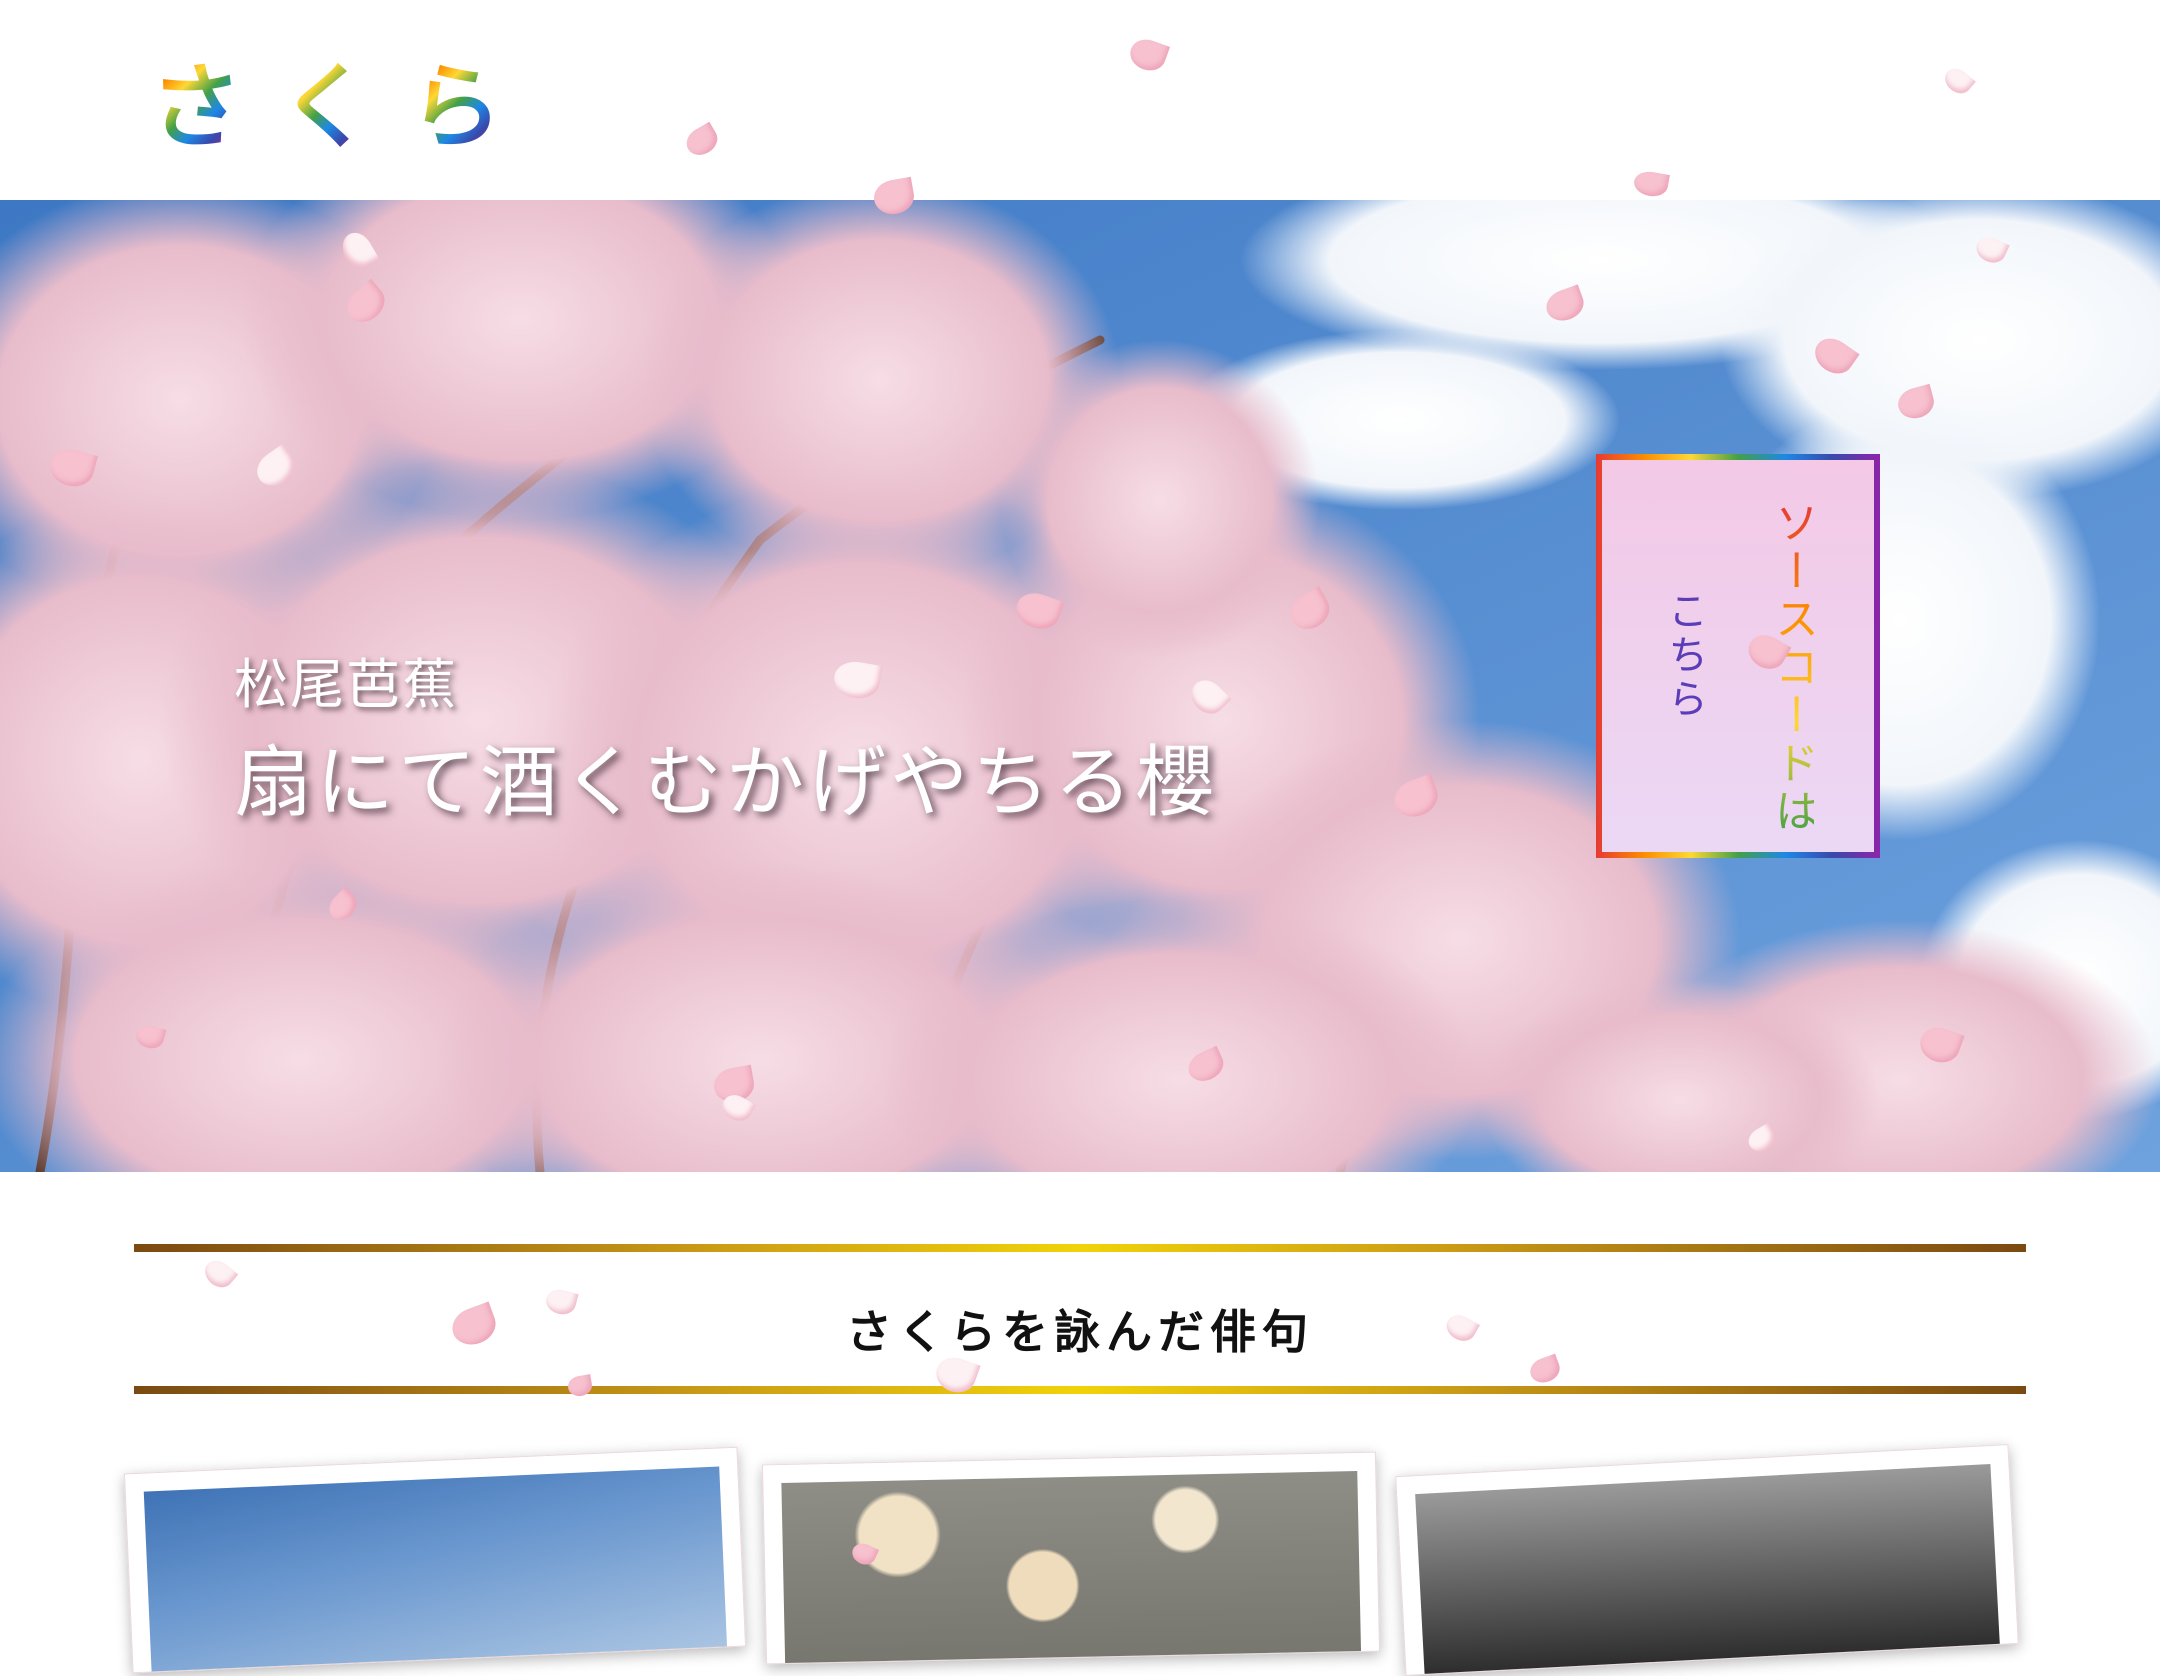  What do you see at coordinates (726, 783) in the screenshot?
I see `featured-haiku: 扇にて酒くむかげやちる櫻` at bounding box center [726, 783].